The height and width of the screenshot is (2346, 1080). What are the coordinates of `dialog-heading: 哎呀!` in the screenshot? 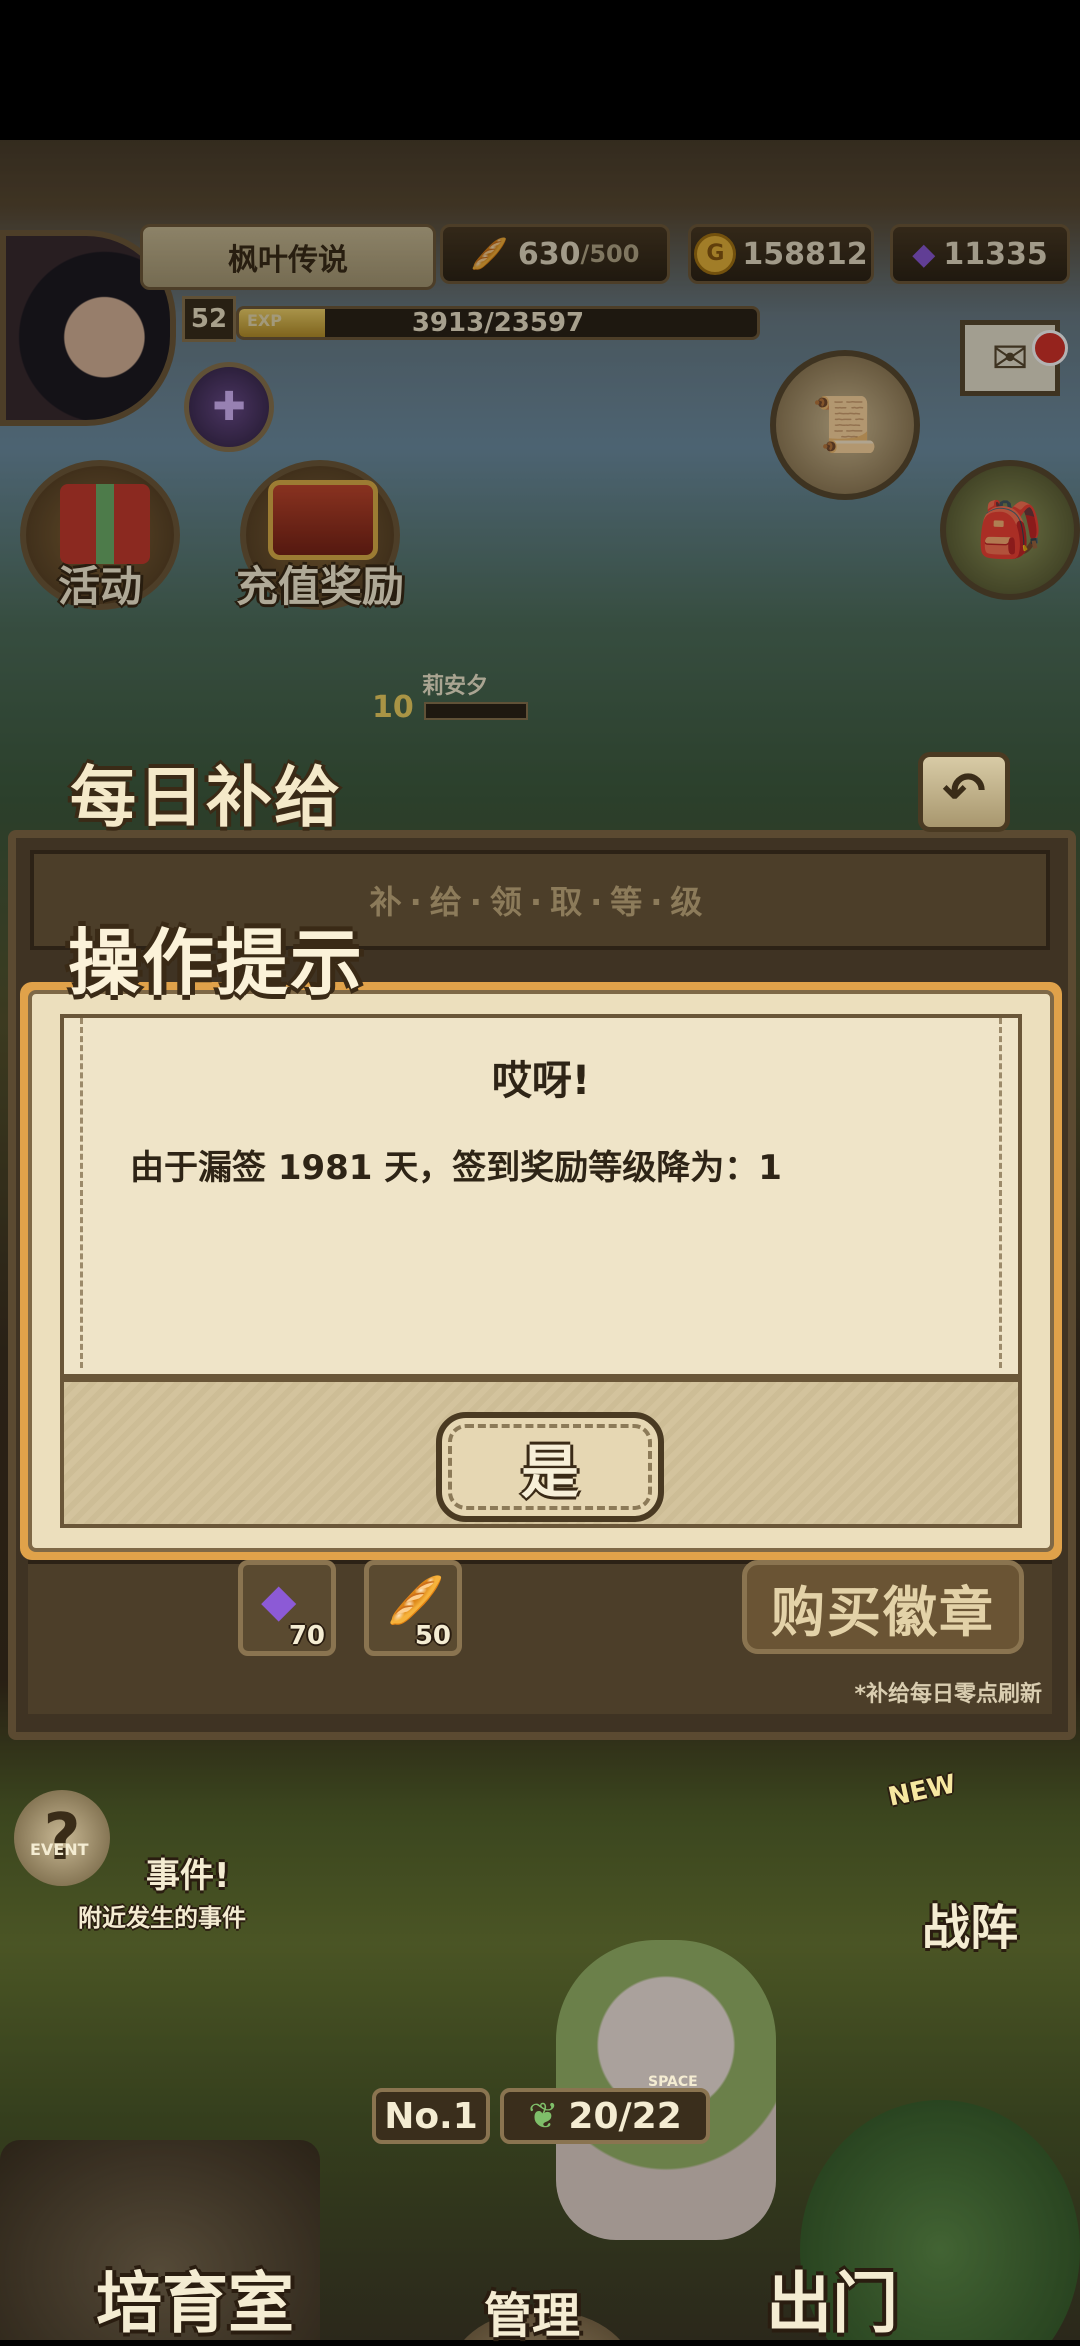 It's located at (541, 1081).